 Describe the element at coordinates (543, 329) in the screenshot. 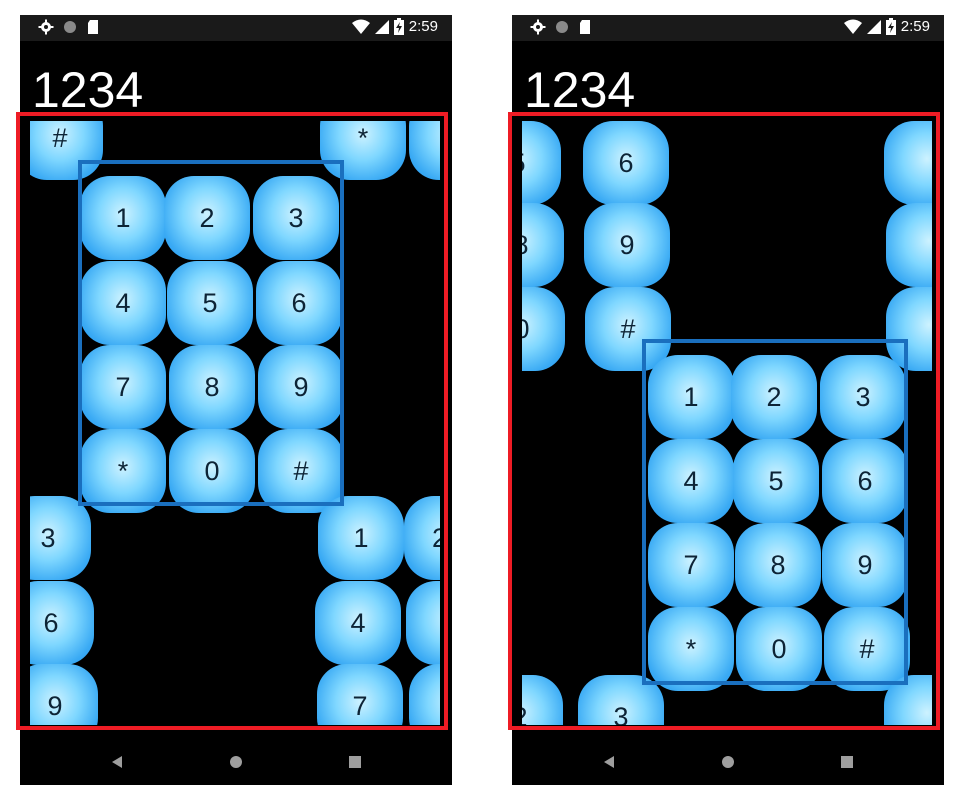

I see `keypad-key: 0` at that location.